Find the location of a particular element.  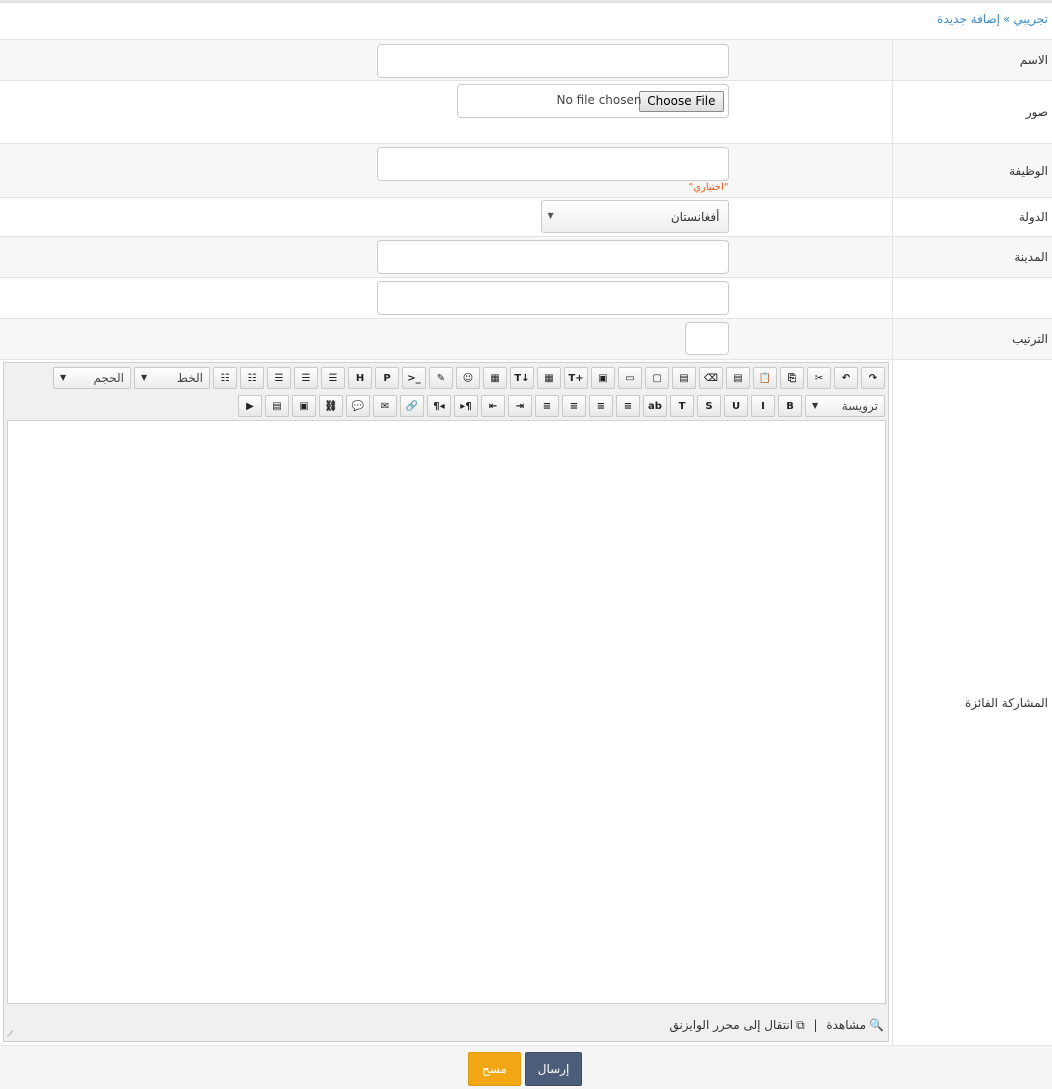

country-select: أفغانستان ▼ is located at coordinates (634, 216).